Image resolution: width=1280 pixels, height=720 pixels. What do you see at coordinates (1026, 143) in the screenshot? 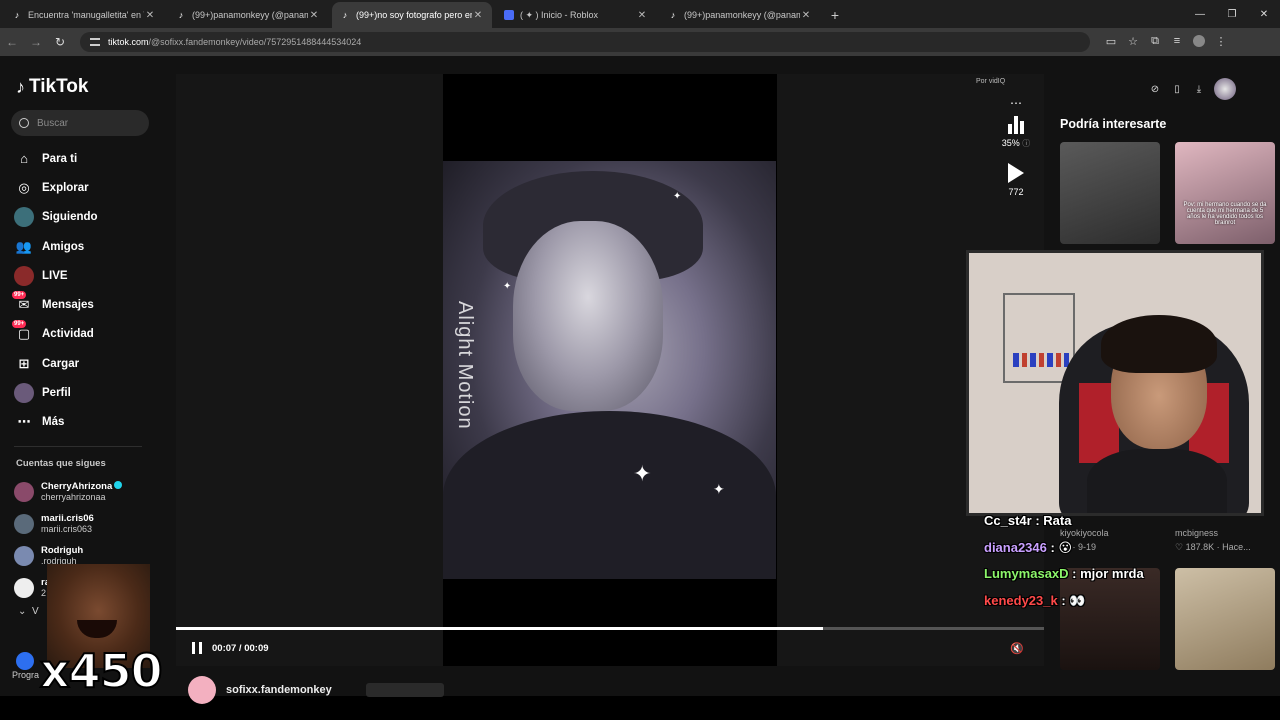
I see `info-icon: ⓘ` at bounding box center [1026, 143].